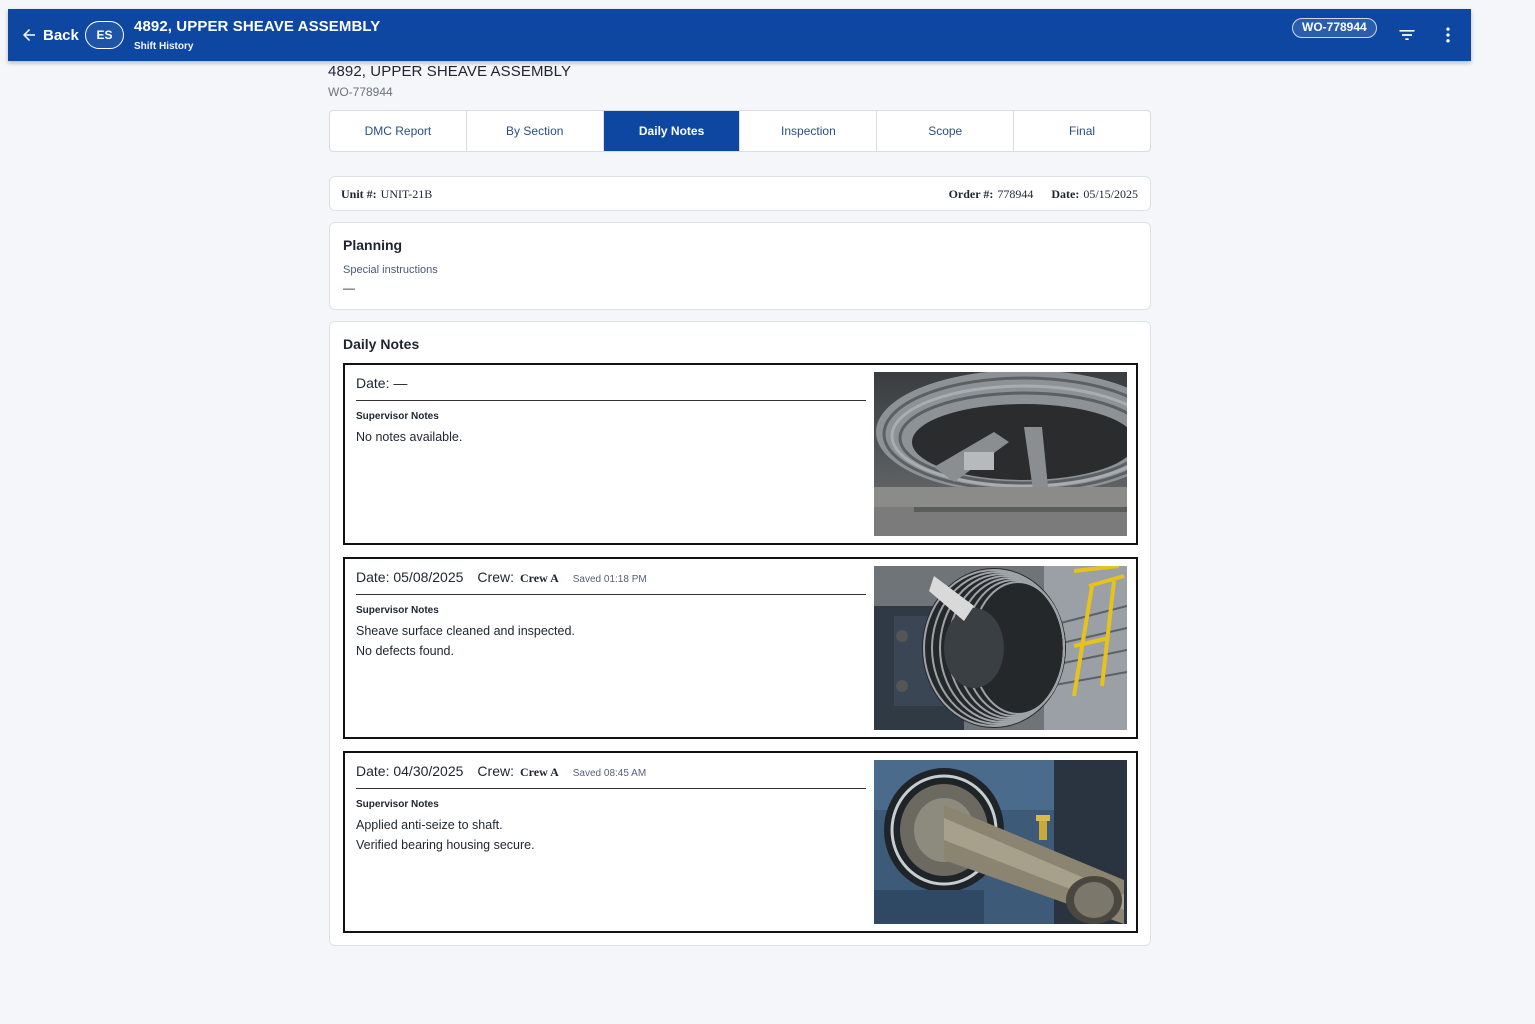 The width and height of the screenshot is (1535, 1024). I want to click on entry-saved-time: Saved 01:18 PM, so click(609, 579).